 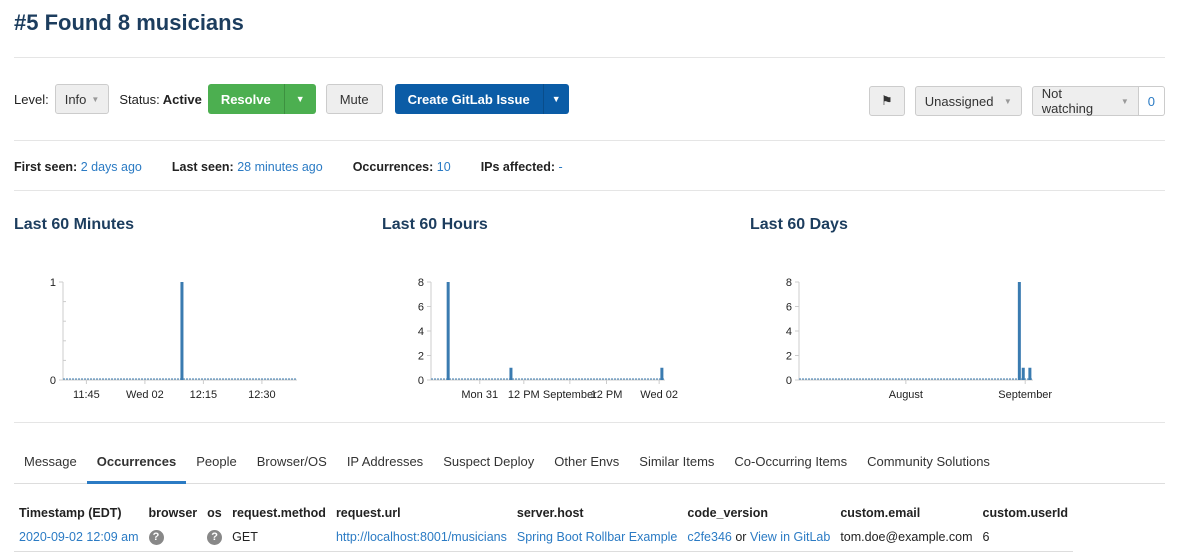 I want to click on column-header: Timestamp (EDT), so click(x=79, y=513).